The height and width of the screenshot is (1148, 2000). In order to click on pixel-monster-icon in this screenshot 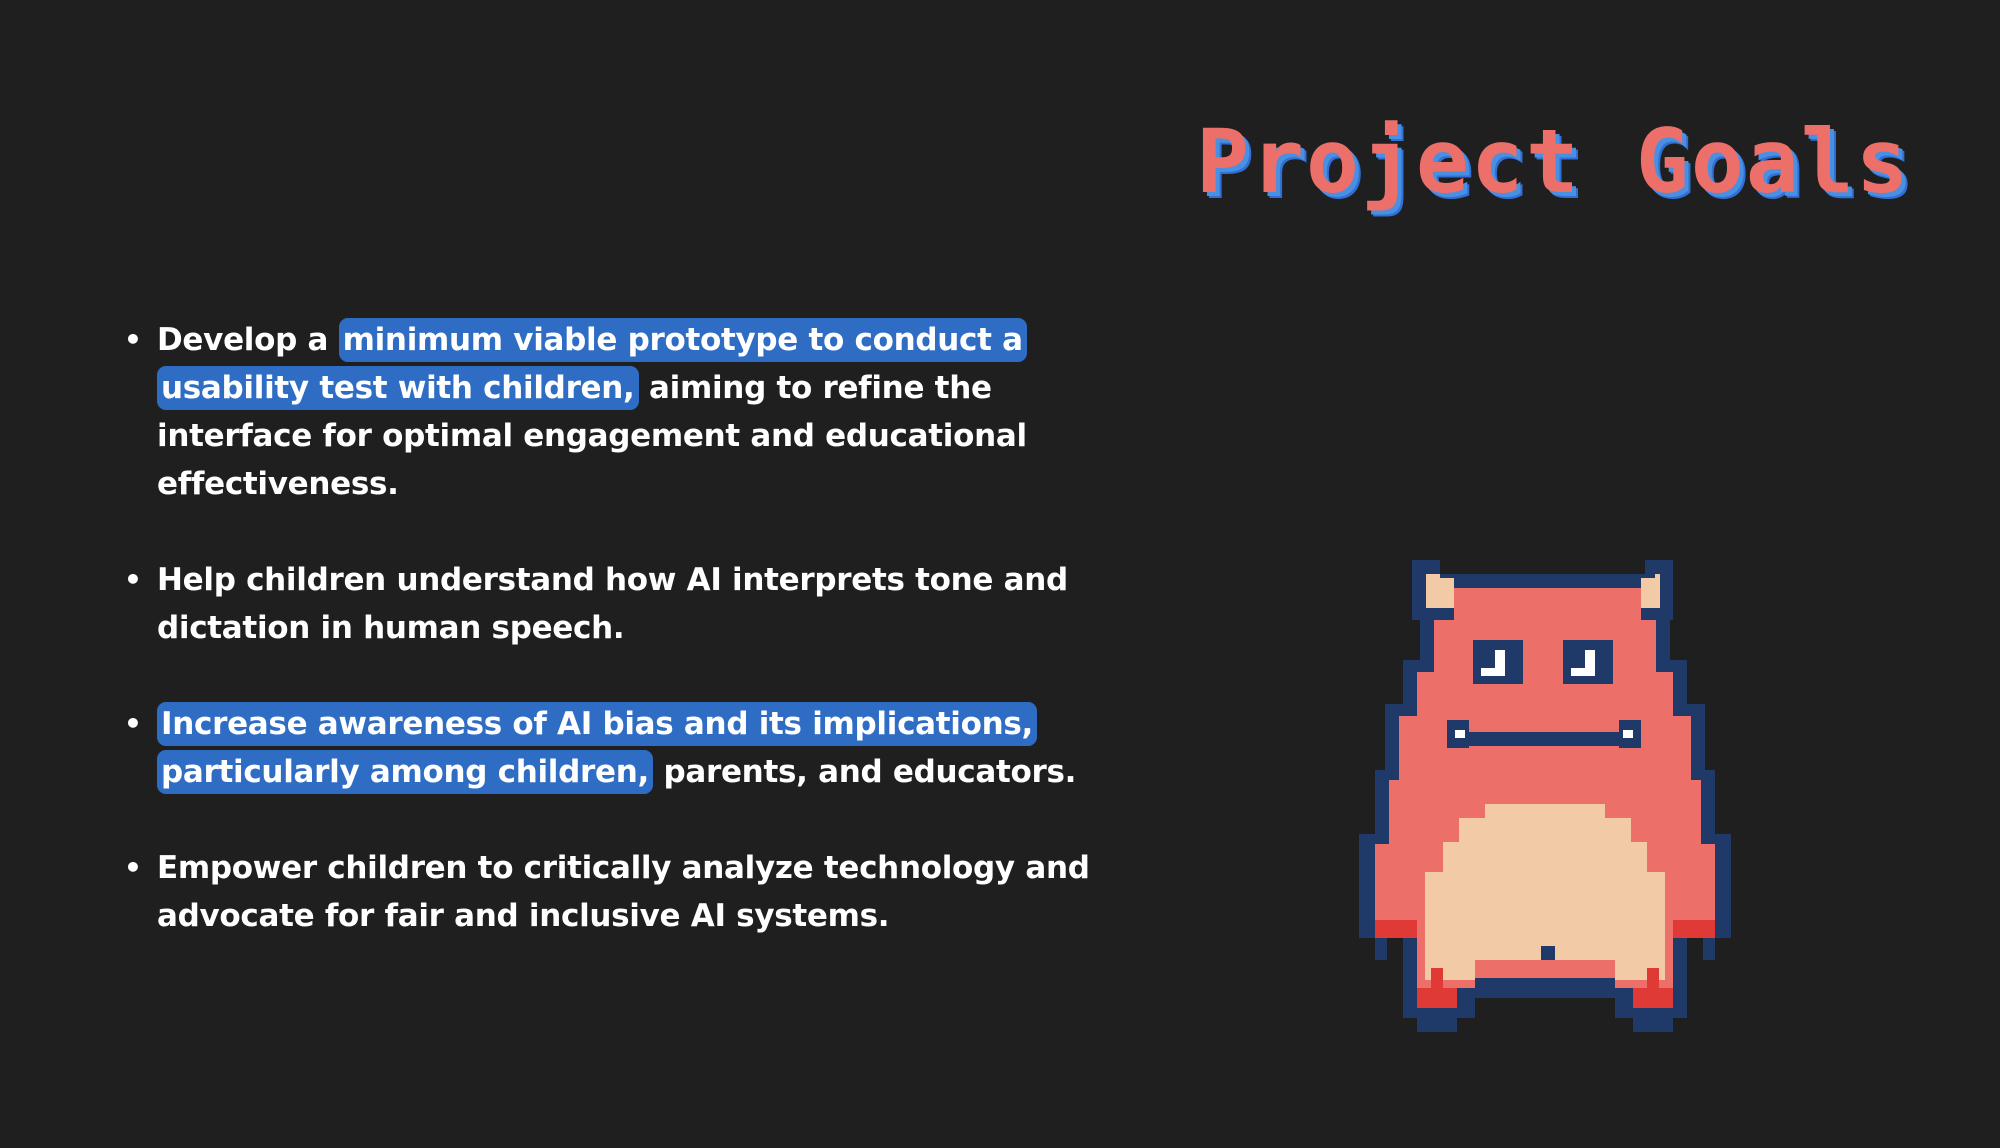, I will do `click(1545, 796)`.